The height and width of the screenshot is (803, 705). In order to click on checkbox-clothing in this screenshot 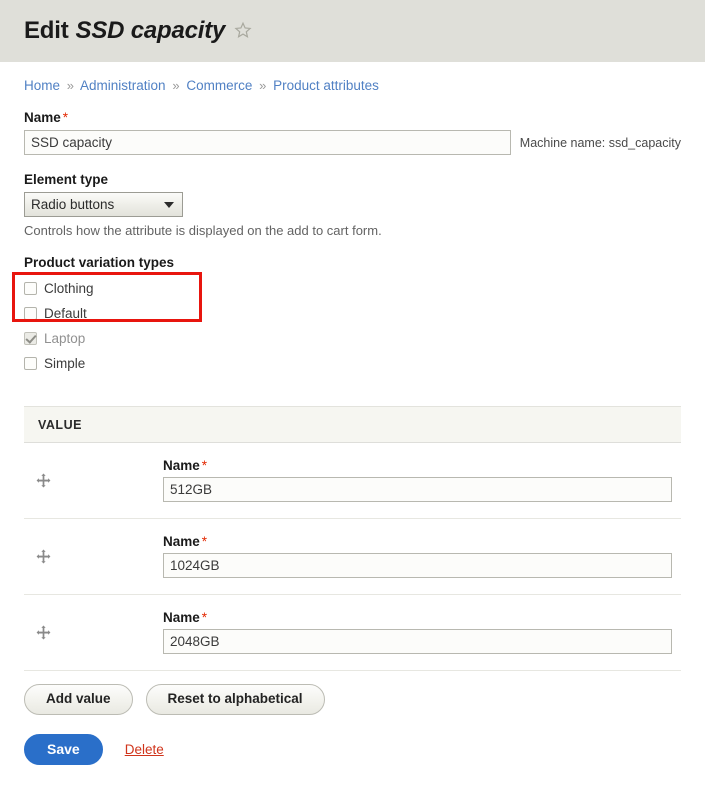, I will do `click(30, 288)`.